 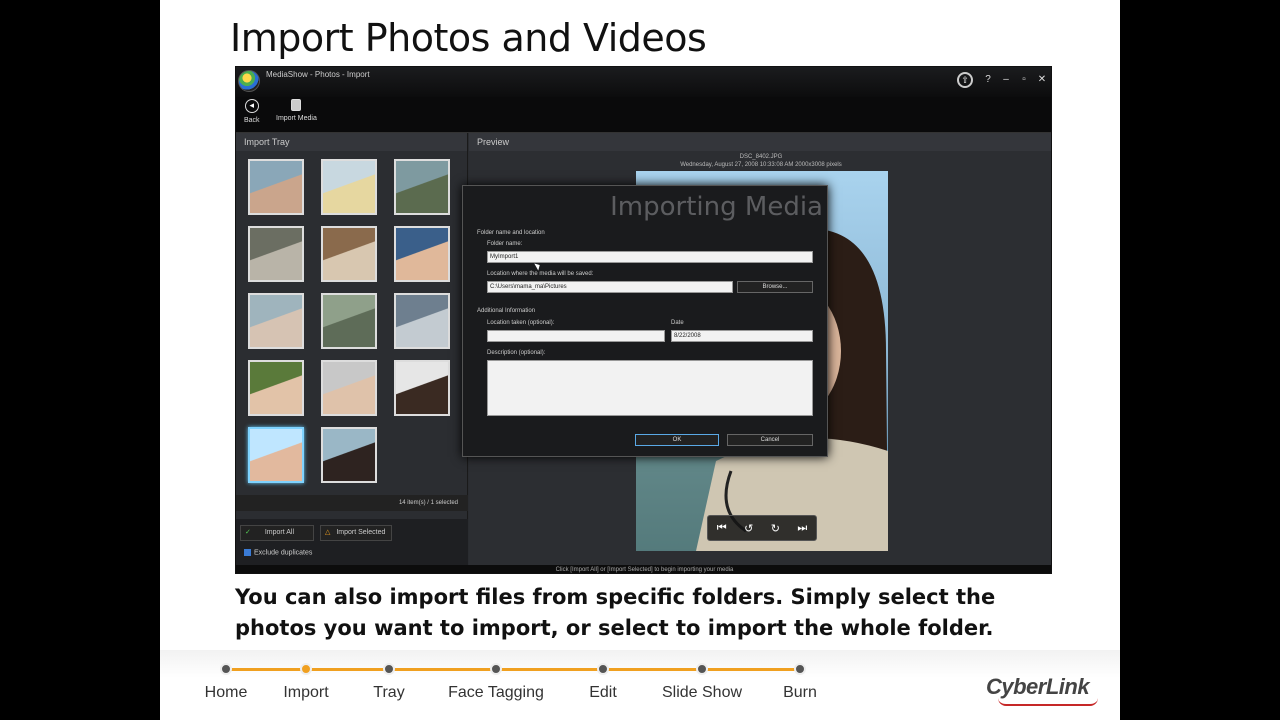 I want to click on import-tray-header: Import Tray, so click(x=351, y=142).